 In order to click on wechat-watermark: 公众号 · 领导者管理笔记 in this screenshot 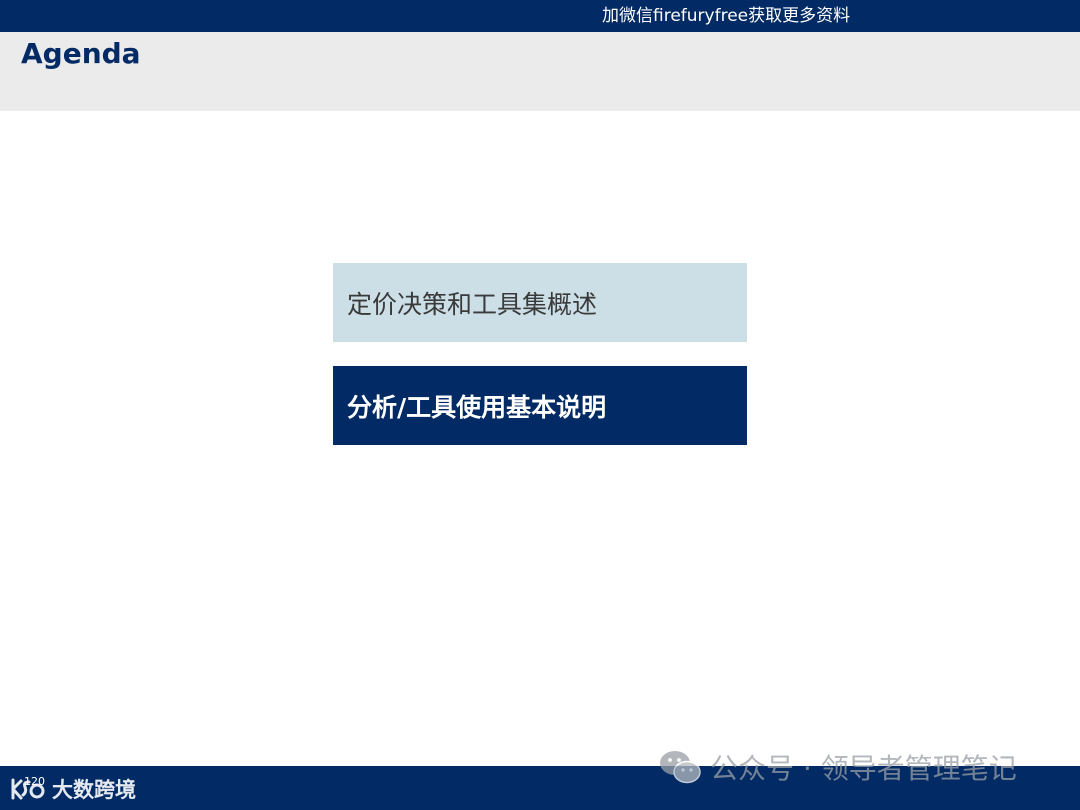, I will do `click(837, 767)`.